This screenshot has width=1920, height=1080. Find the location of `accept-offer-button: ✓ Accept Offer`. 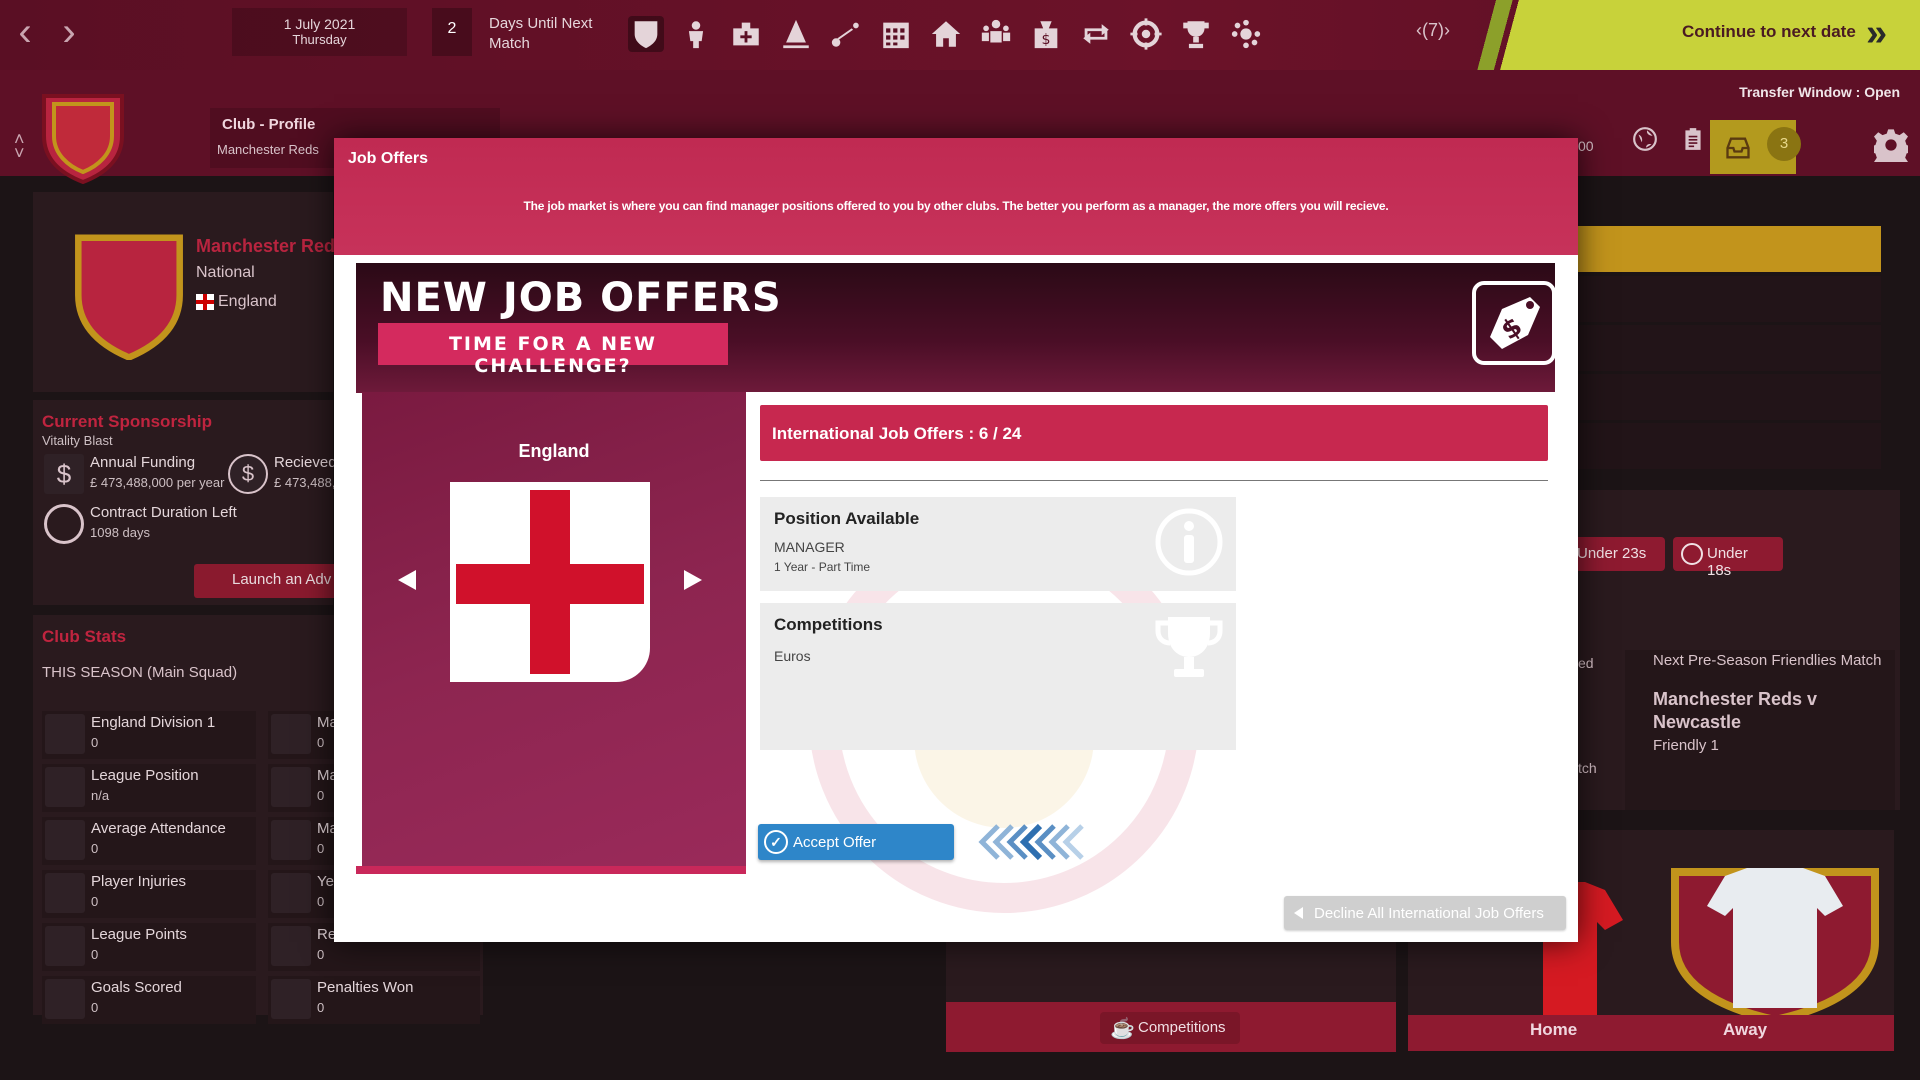

accept-offer-button: ✓ Accept Offer is located at coordinates (856, 842).